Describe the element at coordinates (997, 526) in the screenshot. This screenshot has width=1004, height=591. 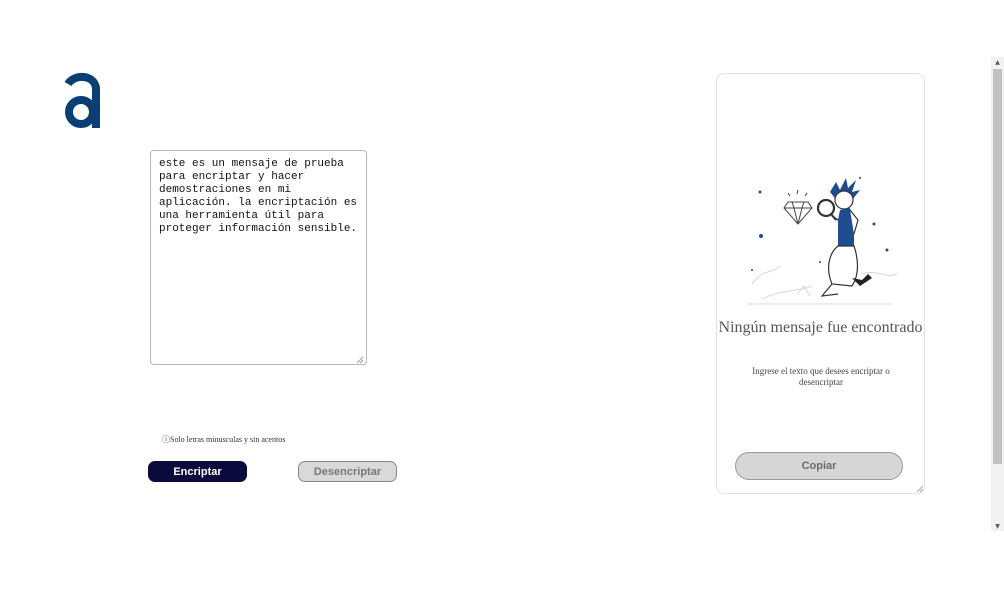
I see `scroll-down-arrow-icon: ▼` at that location.